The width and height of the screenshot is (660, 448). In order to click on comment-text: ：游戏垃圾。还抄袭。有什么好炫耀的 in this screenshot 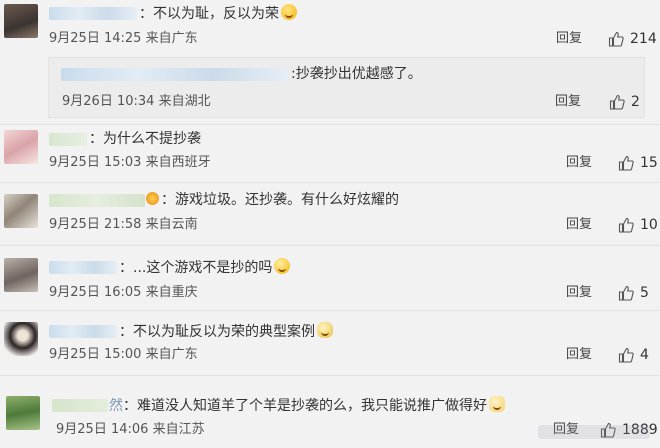, I will do `click(272, 200)`.